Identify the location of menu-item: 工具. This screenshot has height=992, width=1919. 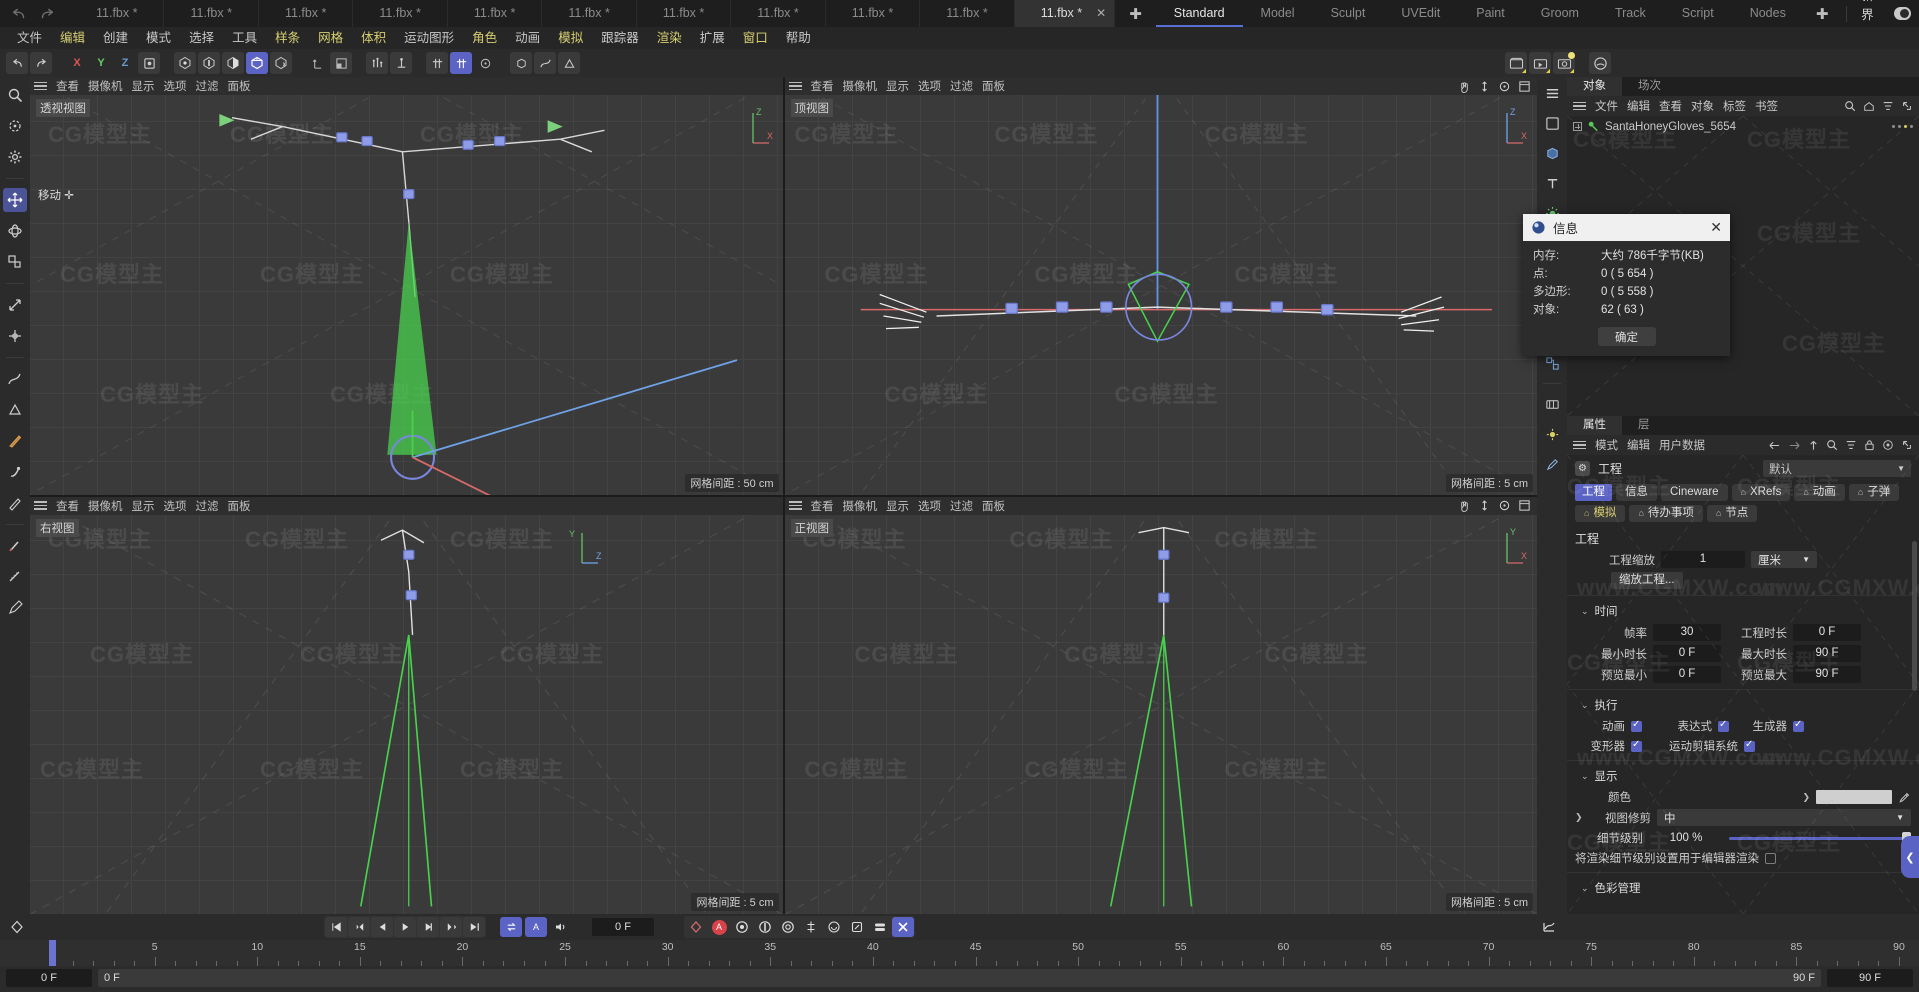
(244, 38).